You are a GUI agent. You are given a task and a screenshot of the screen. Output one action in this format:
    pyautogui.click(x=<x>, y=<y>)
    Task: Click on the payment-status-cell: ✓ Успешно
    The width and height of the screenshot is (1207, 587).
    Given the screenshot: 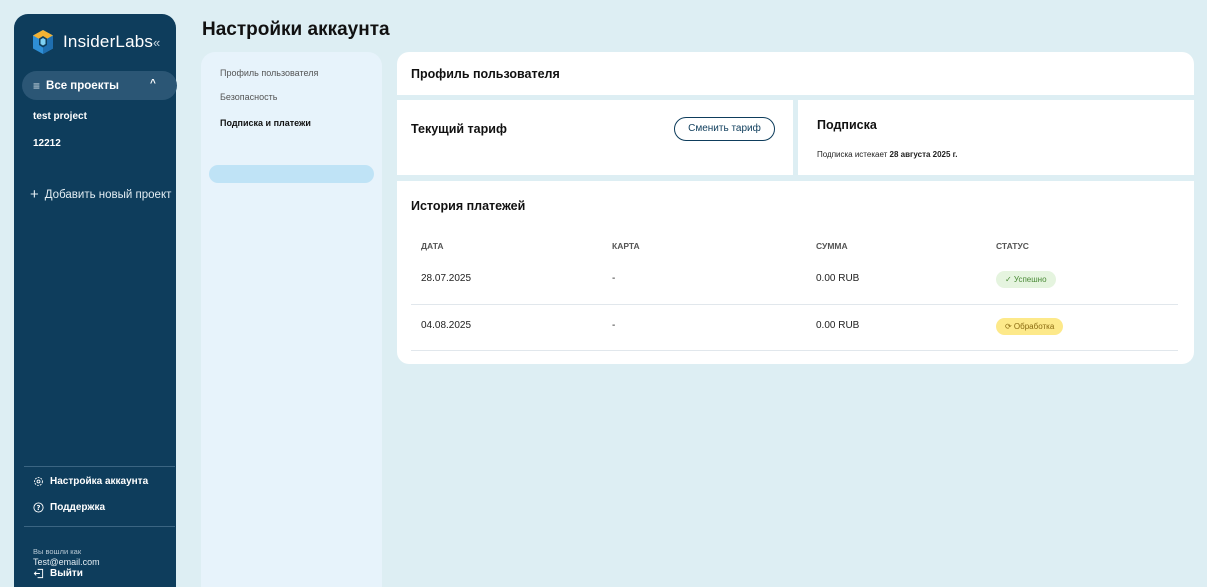 What is the action you would take?
    pyautogui.click(x=1087, y=281)
    